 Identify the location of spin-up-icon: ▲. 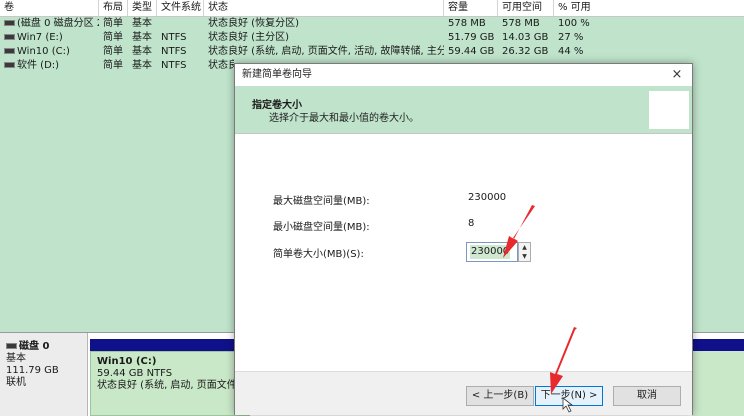
(524, 247).